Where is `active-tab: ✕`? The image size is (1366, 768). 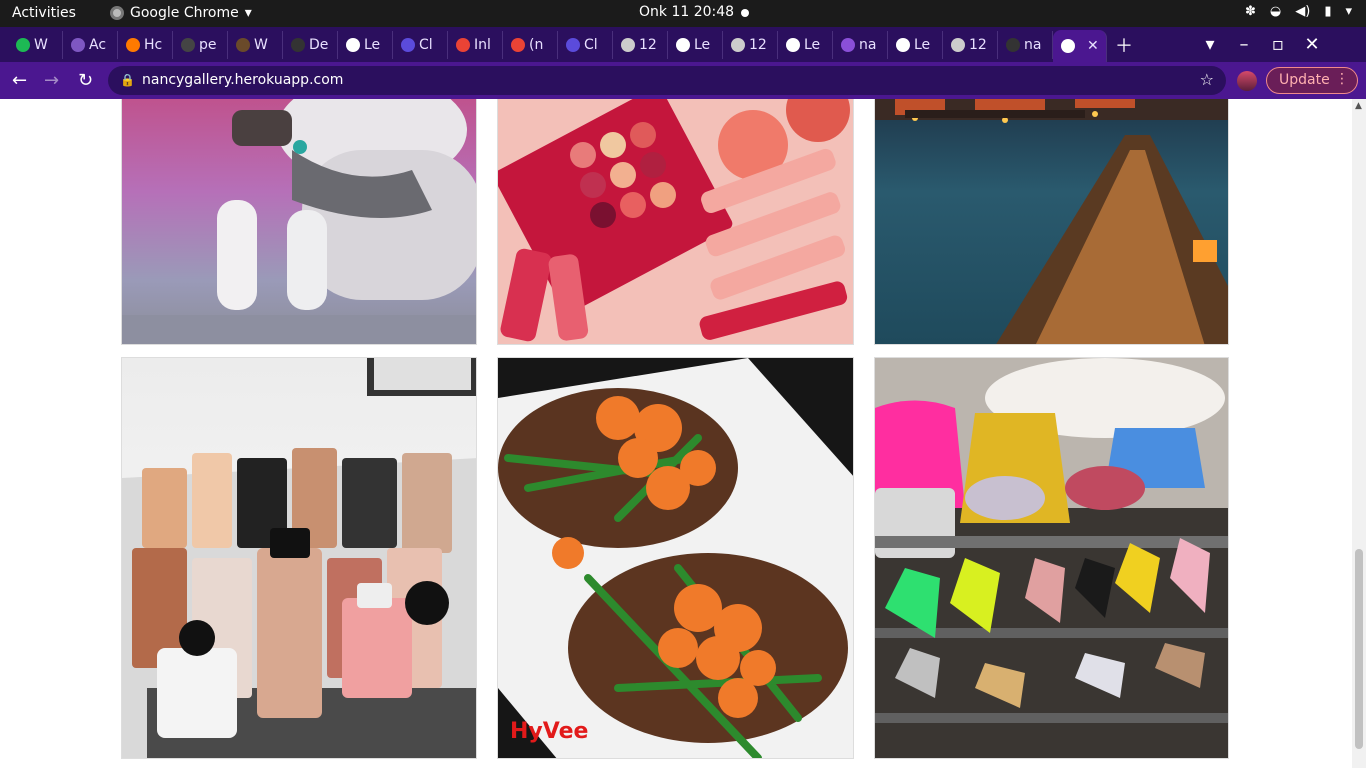 active-tab: ✕ is located at coordinates (1080, 46).